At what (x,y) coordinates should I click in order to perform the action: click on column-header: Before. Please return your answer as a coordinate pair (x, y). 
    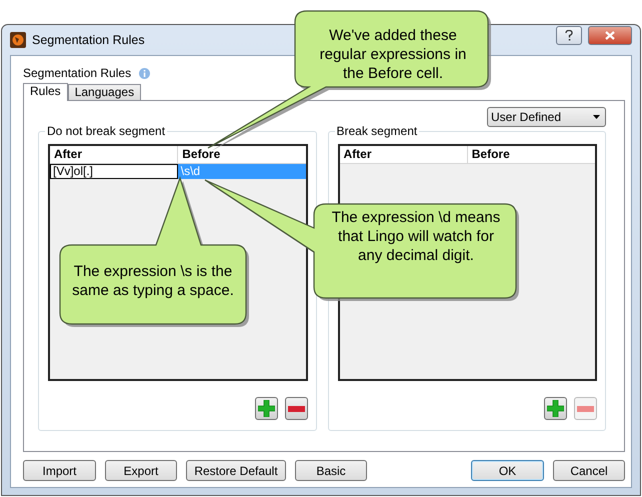
    Looking at the image, I should click on (530, 154).